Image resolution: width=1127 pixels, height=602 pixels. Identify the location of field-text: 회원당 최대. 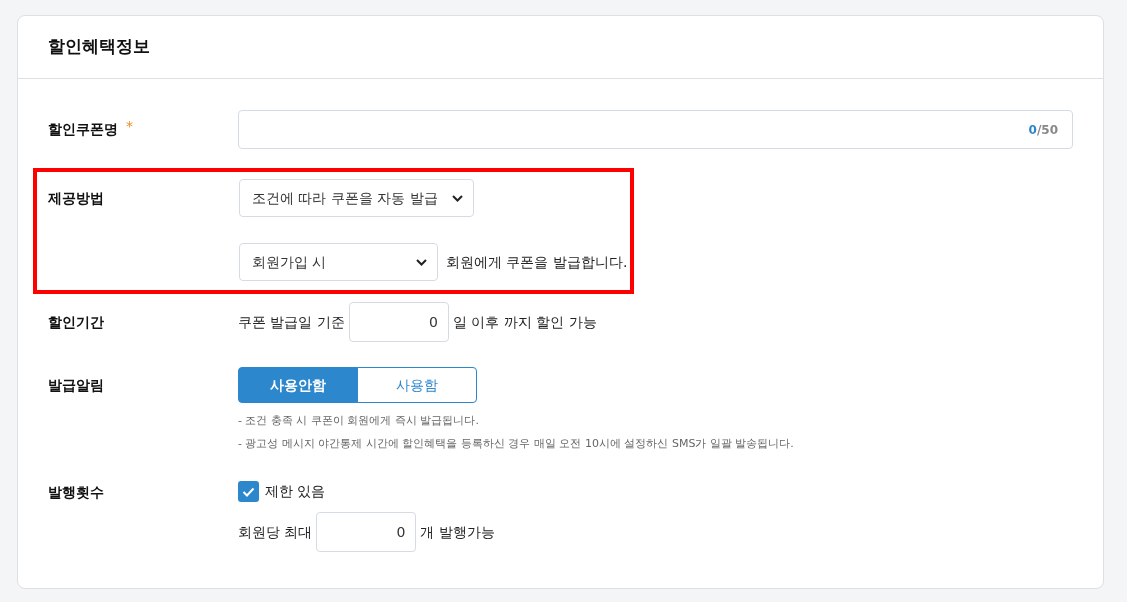
(275, 532).